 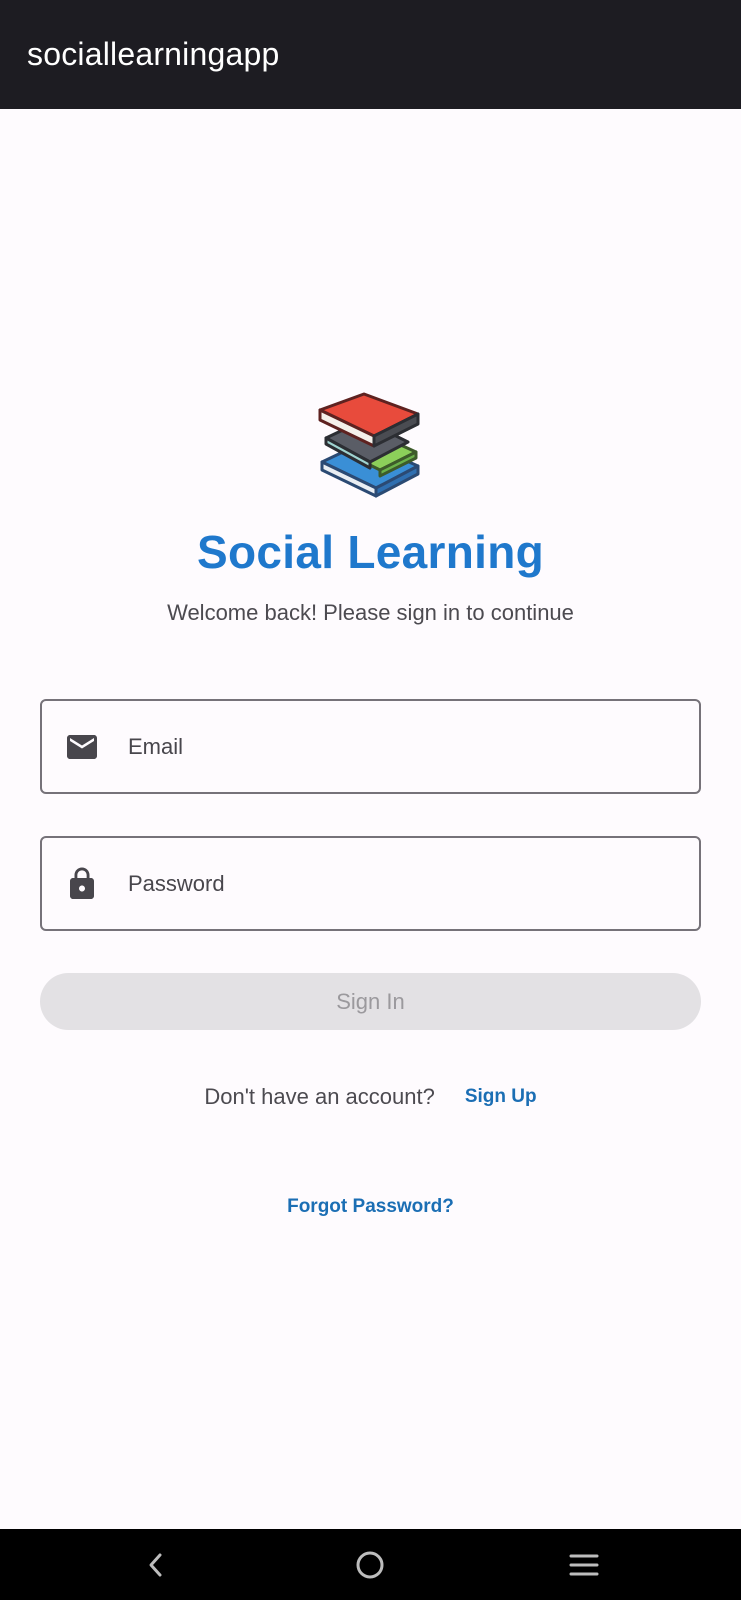 What do you see at coordinates (370, 446) in the screenshot?
I see `books-icon` at bounding box center [370, 446].